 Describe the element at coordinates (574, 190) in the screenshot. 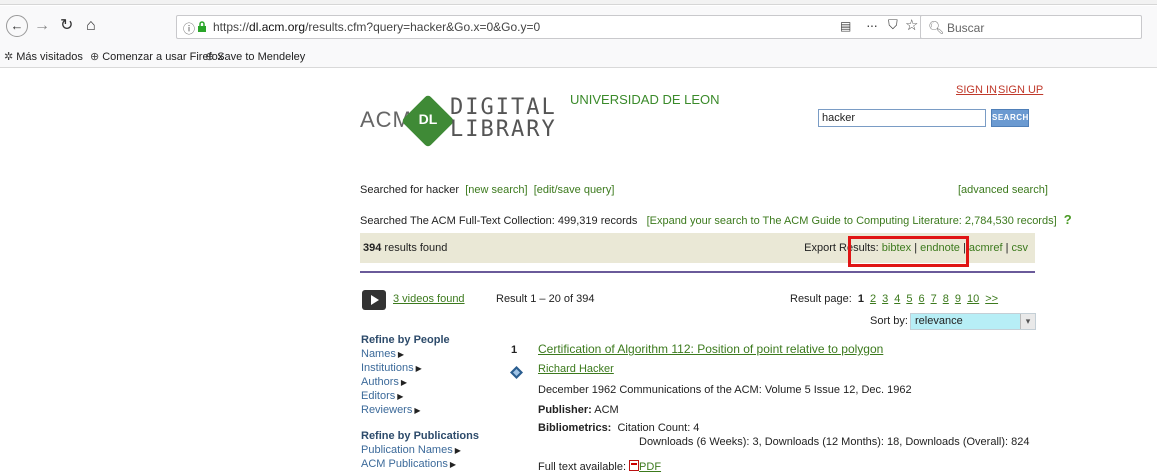

I see `edit-save-query-link: [edit/save query]` at that location.